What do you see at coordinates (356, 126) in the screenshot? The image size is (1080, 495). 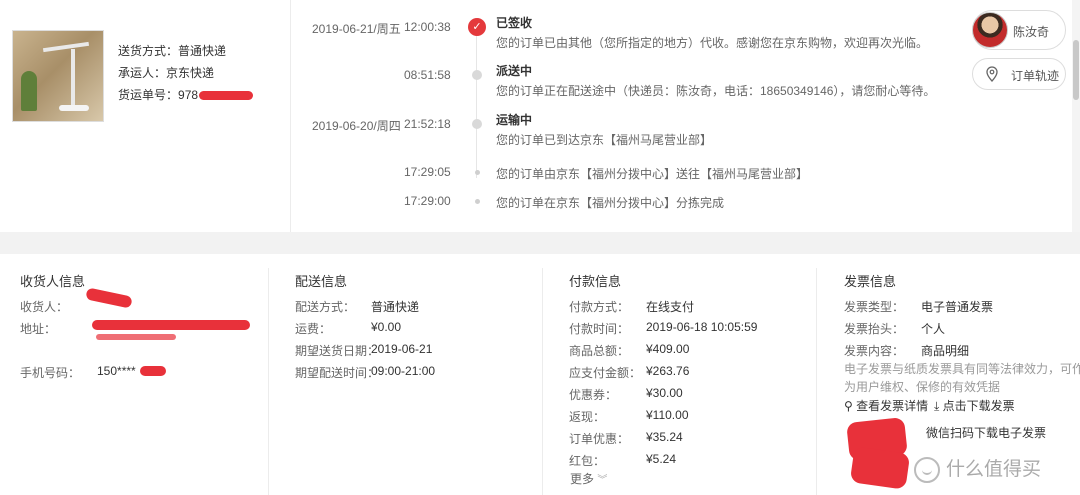 I see `timeline-date: 2019-06-20/周四` at bounding box center [356, 126].